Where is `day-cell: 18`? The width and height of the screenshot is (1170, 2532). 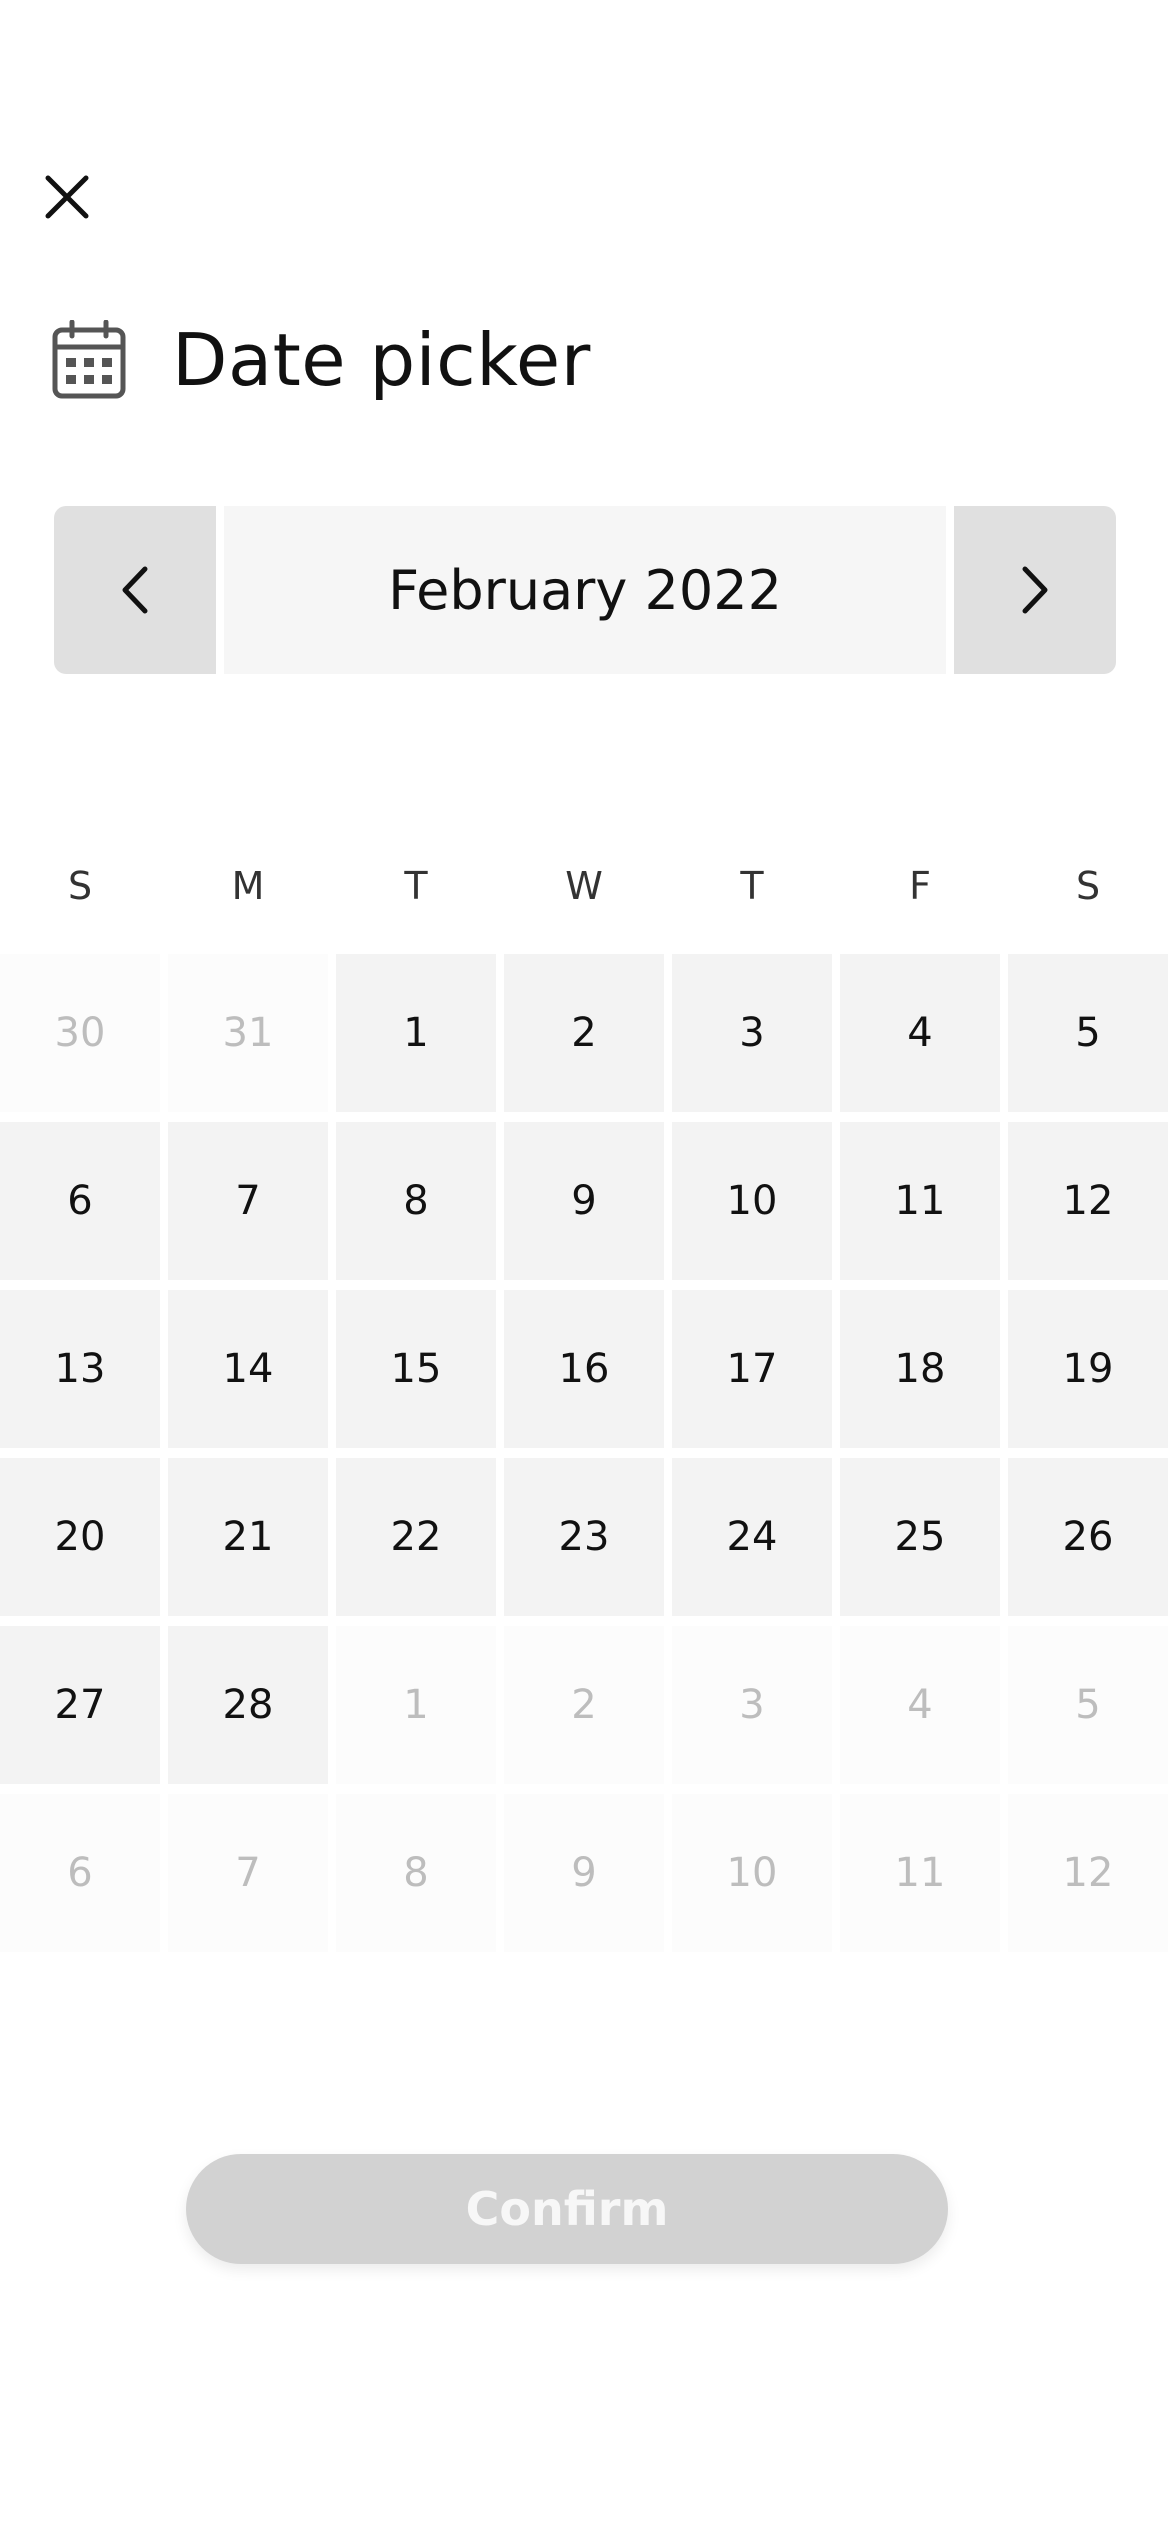 day-cell: 18 is located at coordinates (920, 1369).